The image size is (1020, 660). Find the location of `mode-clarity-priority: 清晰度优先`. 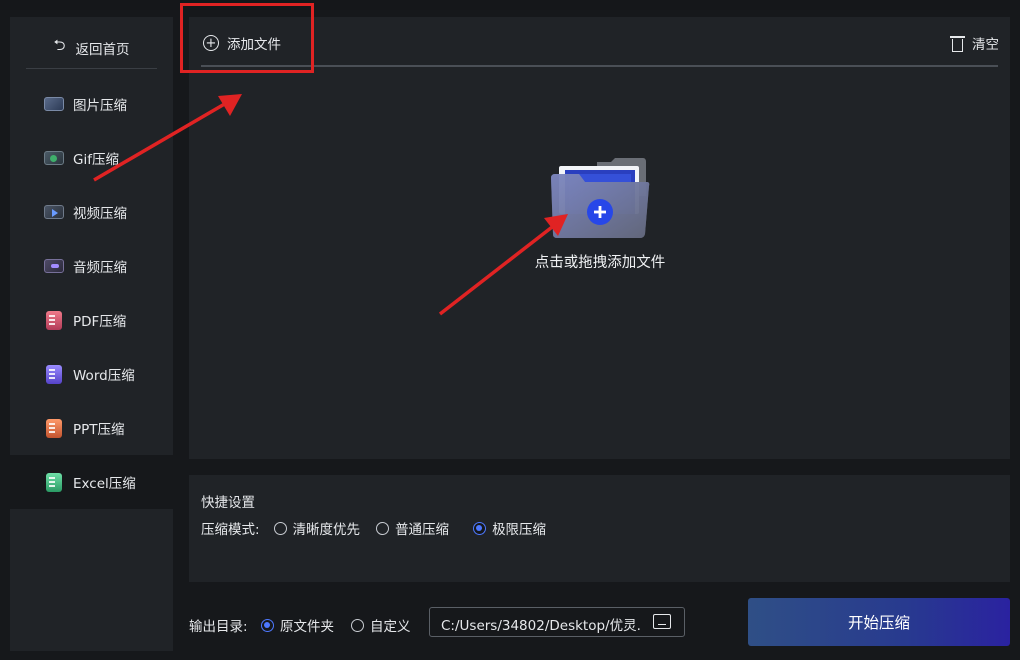

mode-clarity-priority: 清晰度优先 is located at coordinates (317, 528).